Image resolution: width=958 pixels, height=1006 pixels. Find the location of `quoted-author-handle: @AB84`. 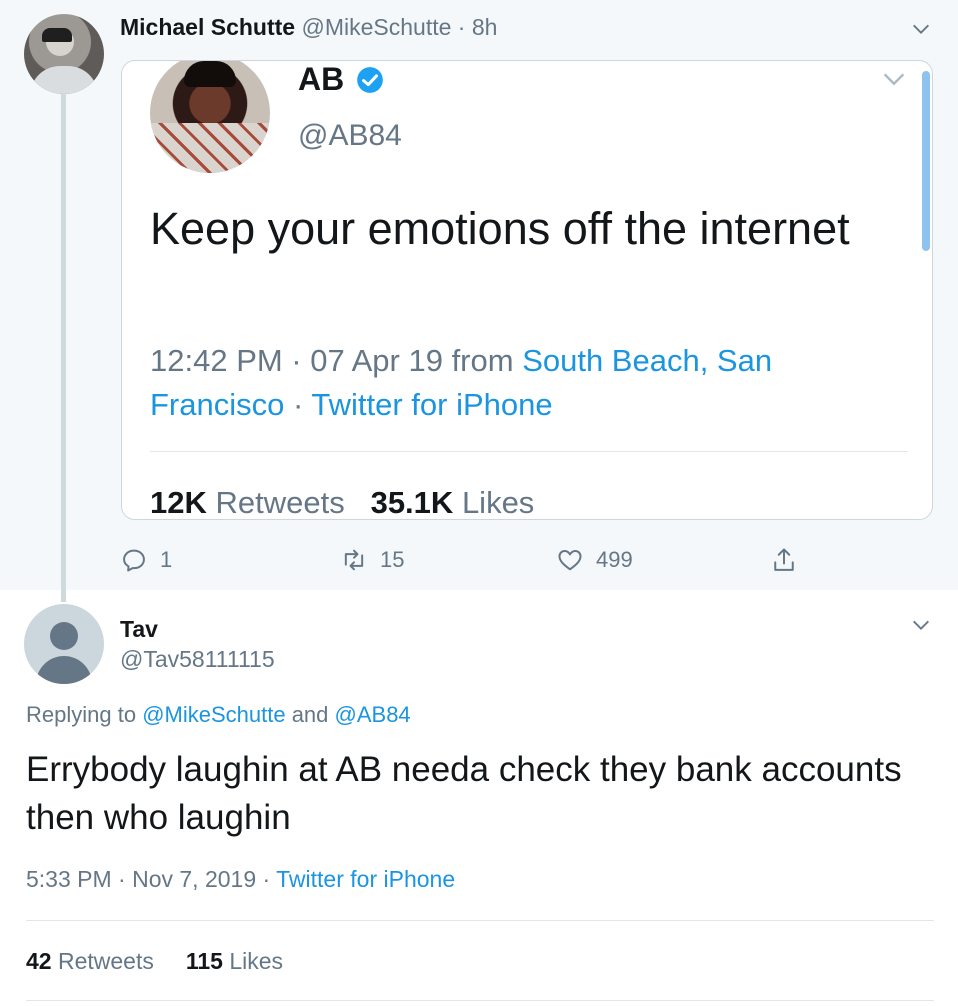

quoted-author-handle: @AB84 is located at coordinates (350, 136).